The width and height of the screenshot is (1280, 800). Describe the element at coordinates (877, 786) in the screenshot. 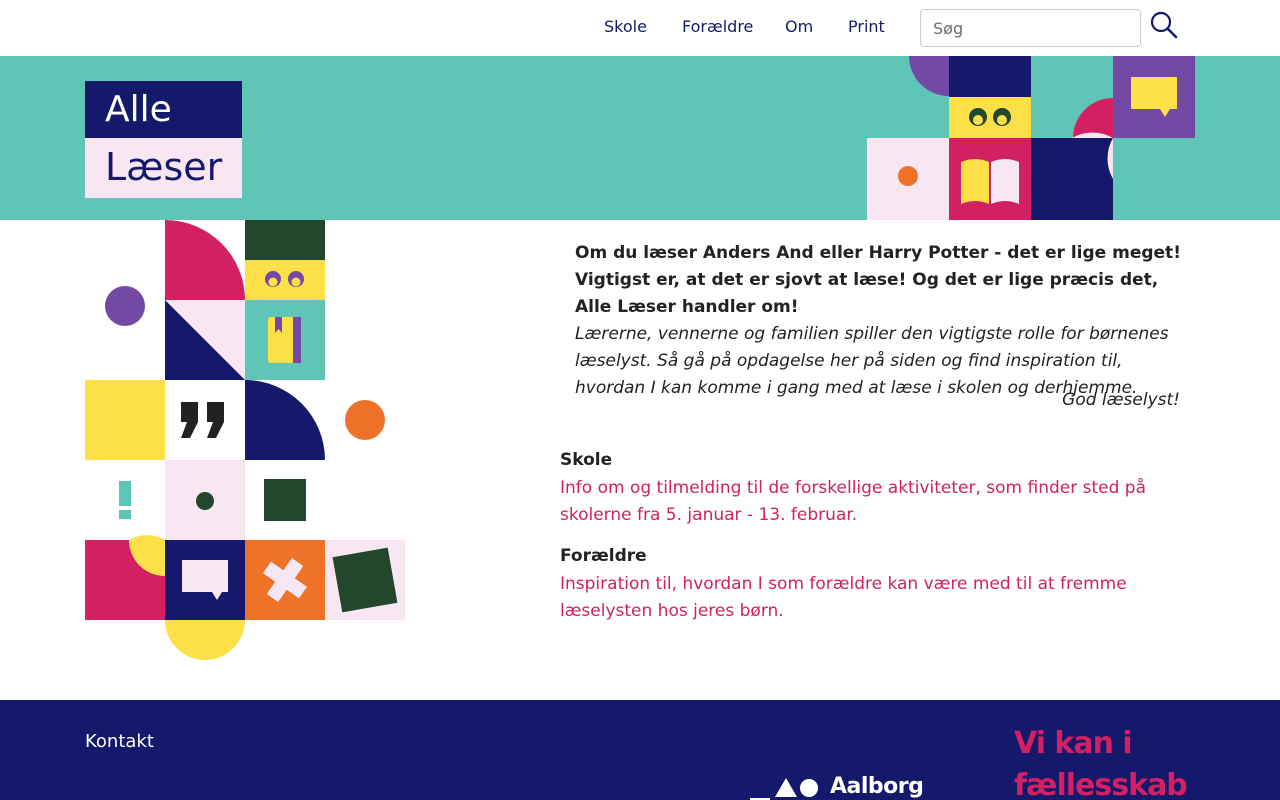

I see `aalborg-logo-text: Aalborg` at that location.